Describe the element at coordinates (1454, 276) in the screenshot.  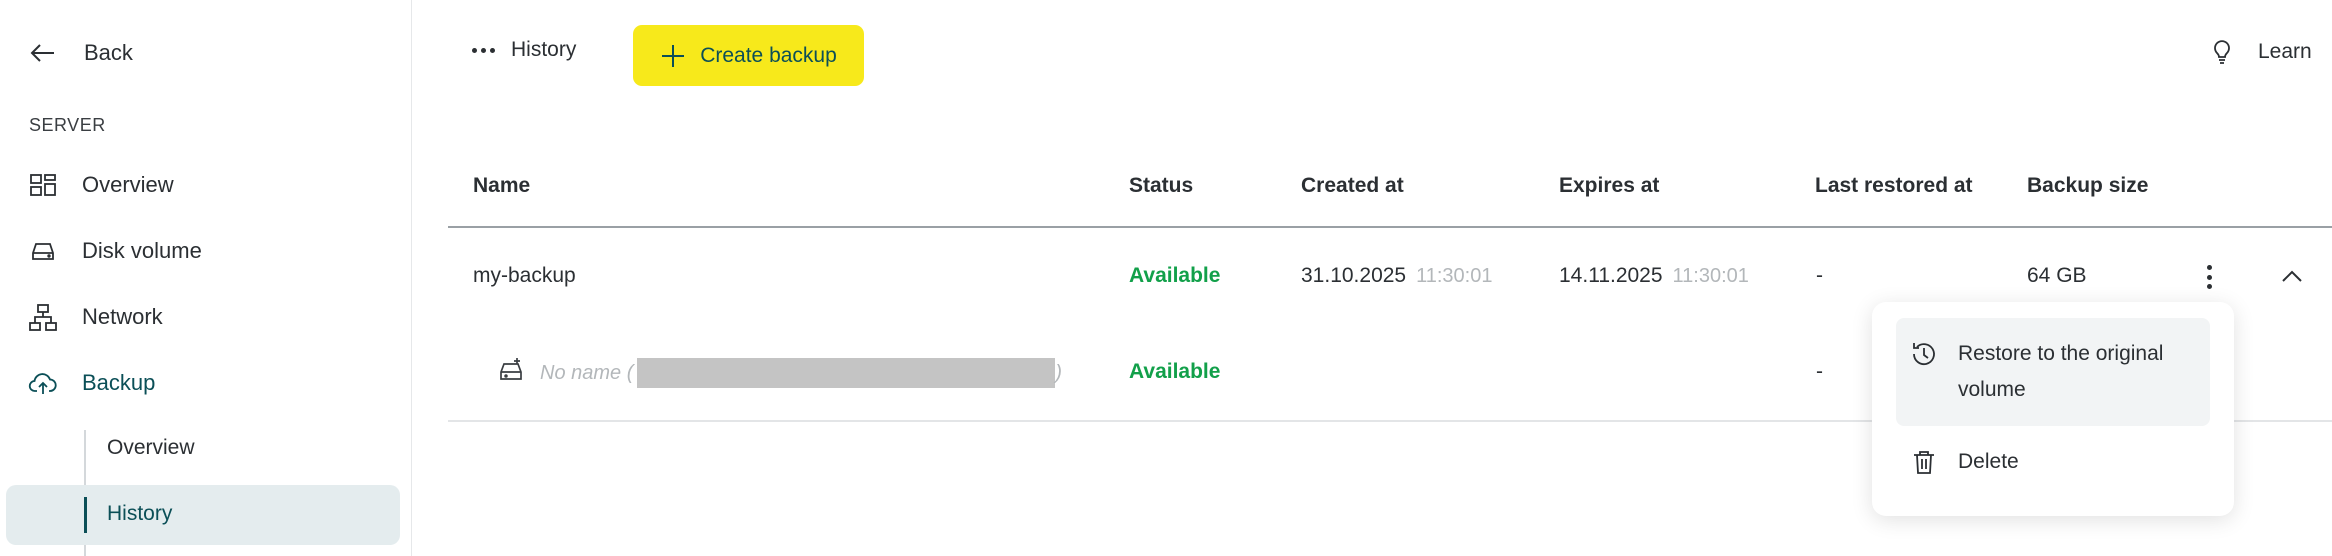
I see `created-time: 11:30:01` at that location.